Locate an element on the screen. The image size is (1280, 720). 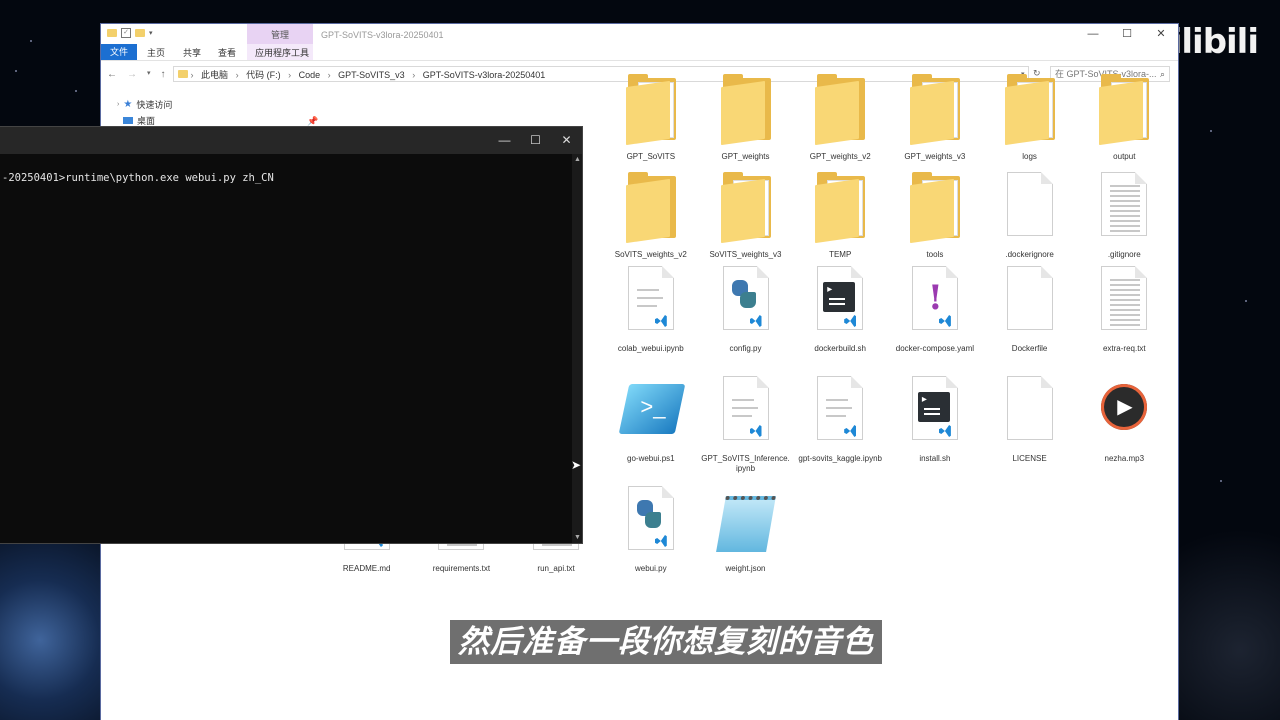
file-item-output: output is located at coordinates (1124, 118).